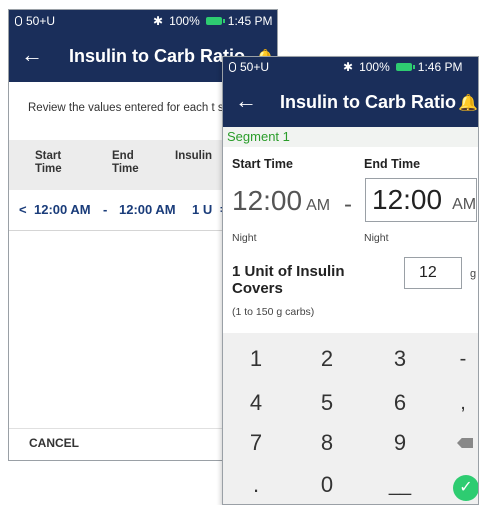 This screenshot has width=479, height=505. Describe the element at coordinates (125, 162) in the screenshot. I see `header-end-time: End Time` at that location.